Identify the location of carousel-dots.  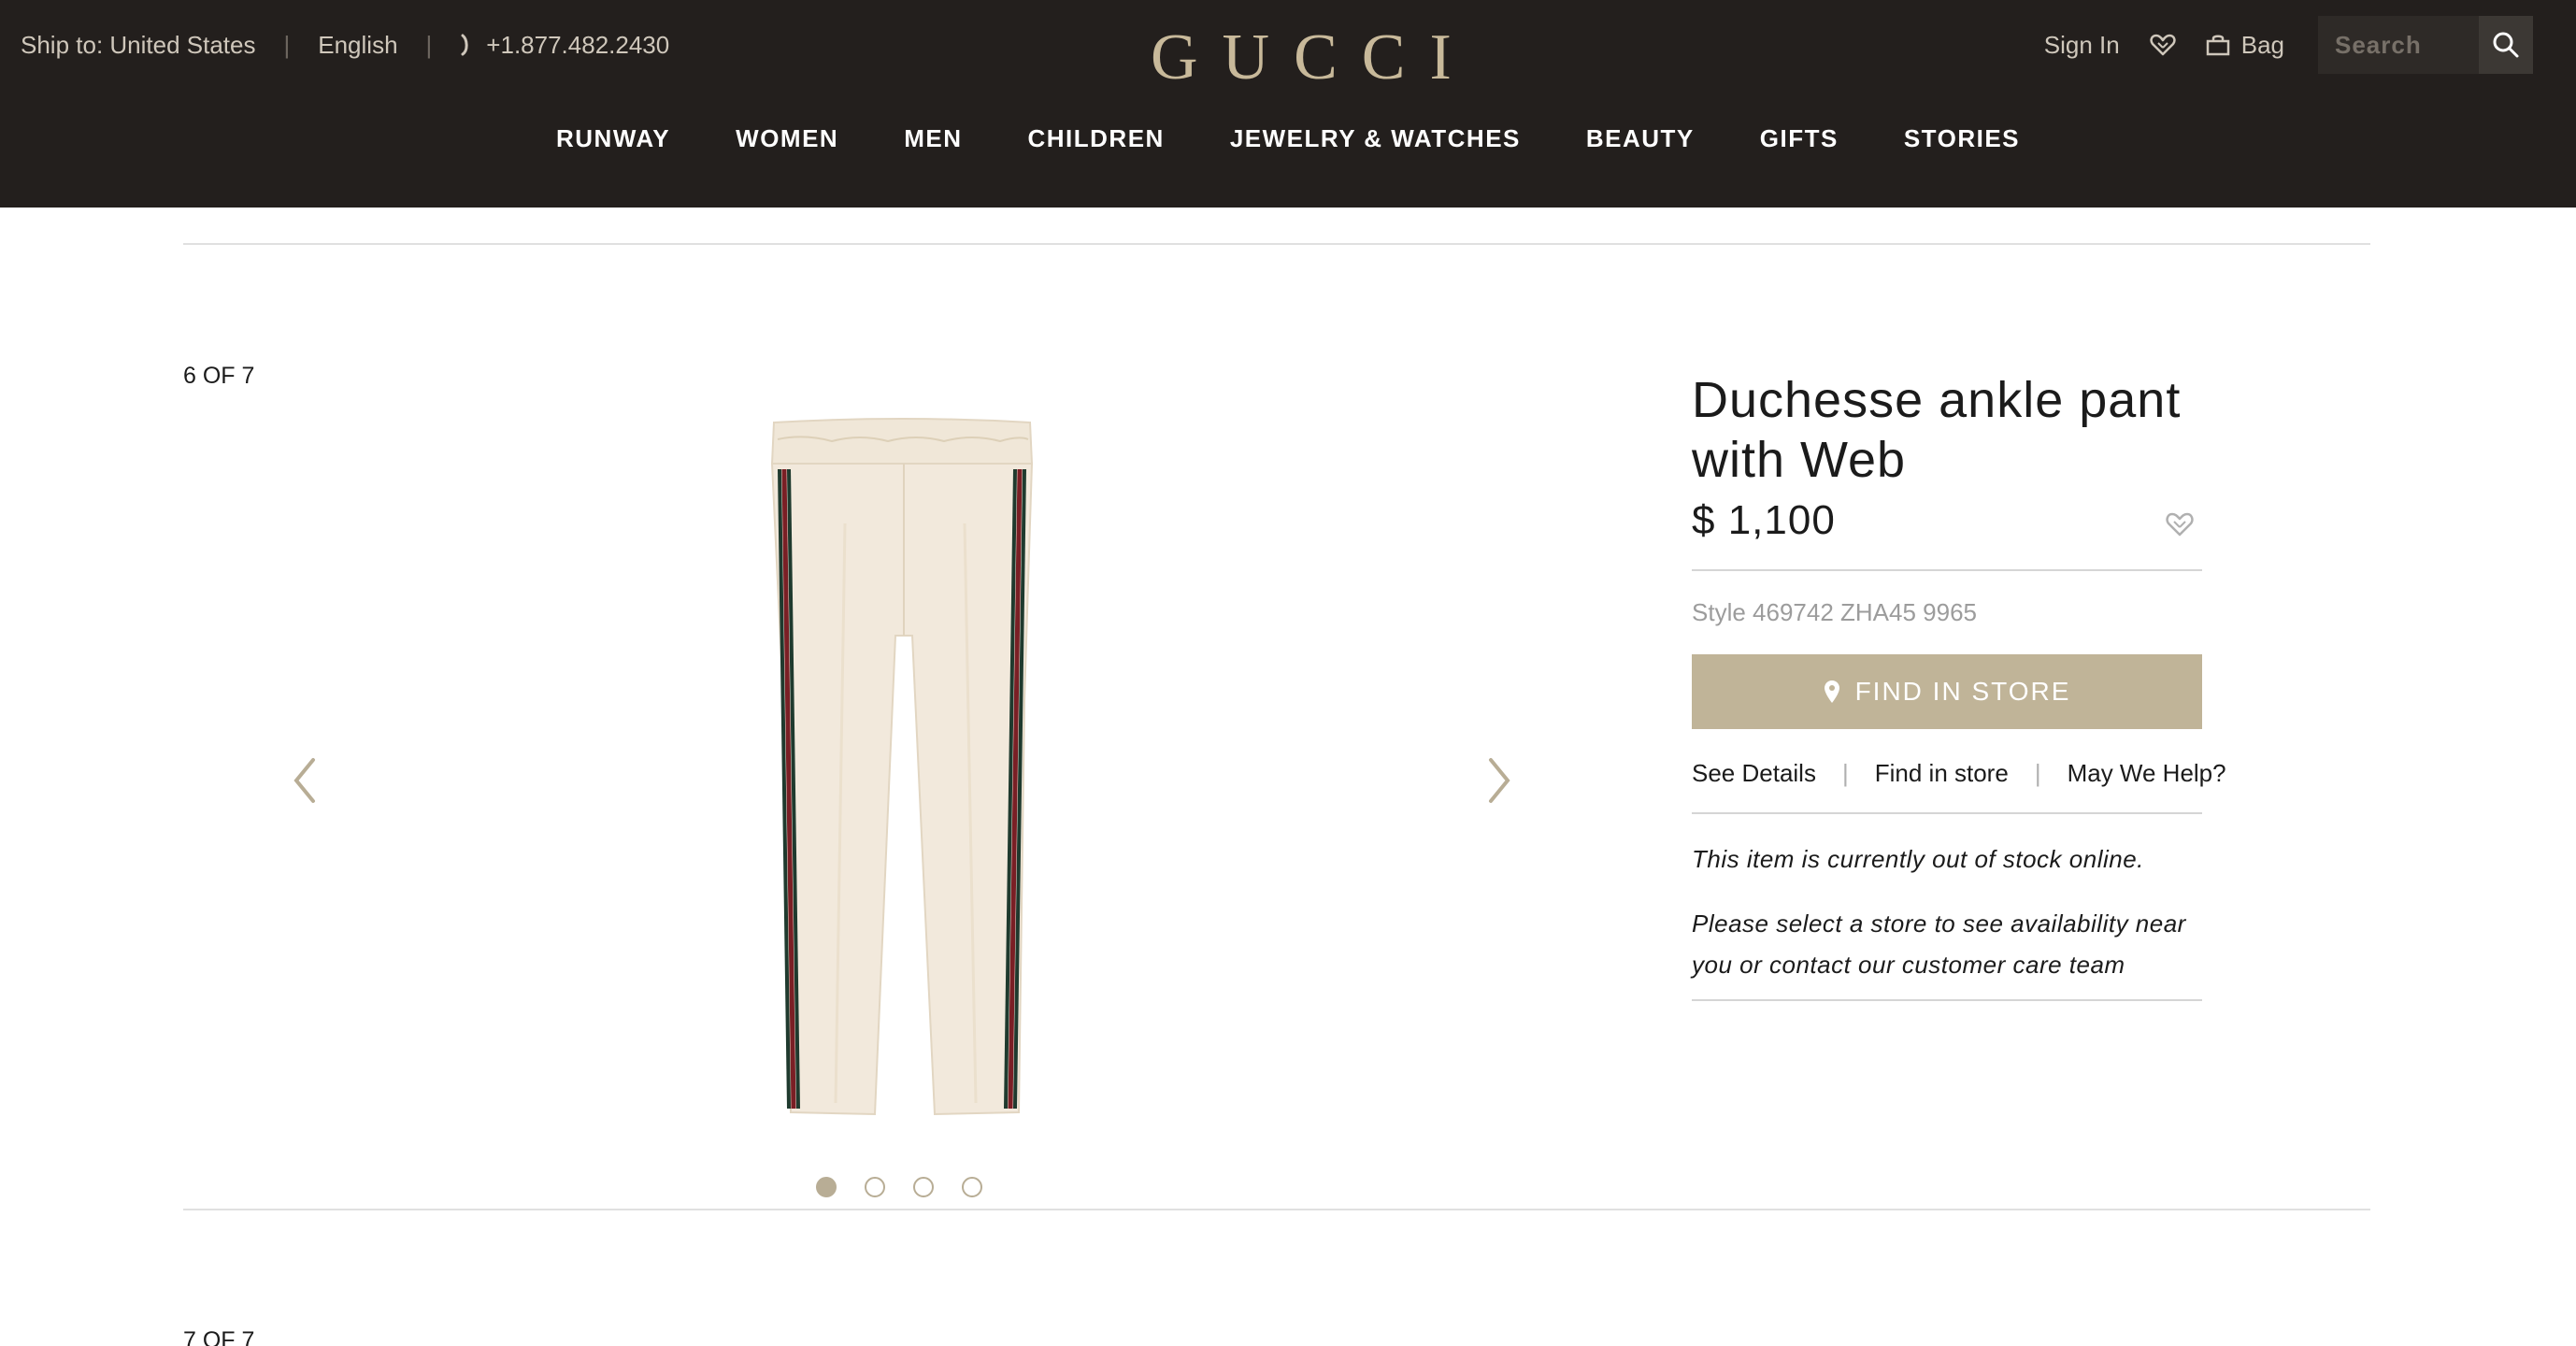
(913, 1187).